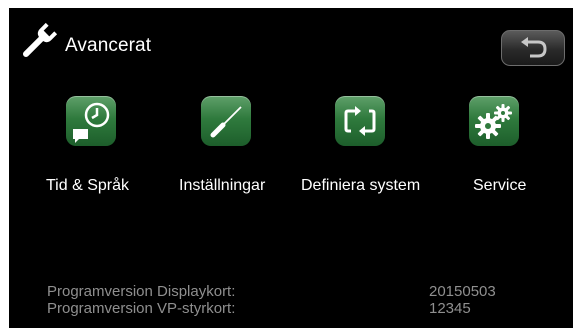  Describe the element at coordinates (500, 185) in the screenshot. I see `service-label: Service` at that location.